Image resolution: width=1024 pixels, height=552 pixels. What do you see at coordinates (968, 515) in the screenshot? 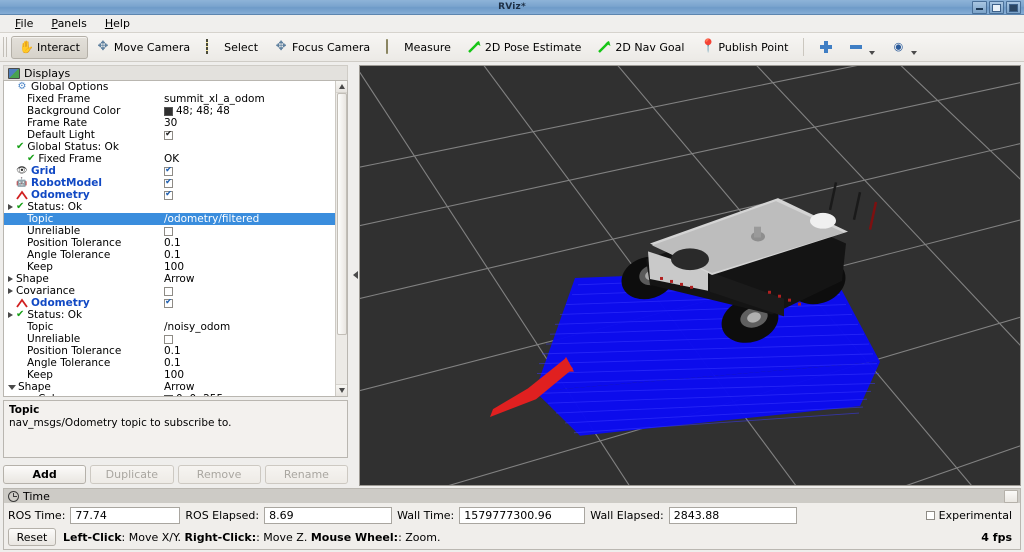
I see `experimental-toggle: Experimental` at bounding box center [968, 515].